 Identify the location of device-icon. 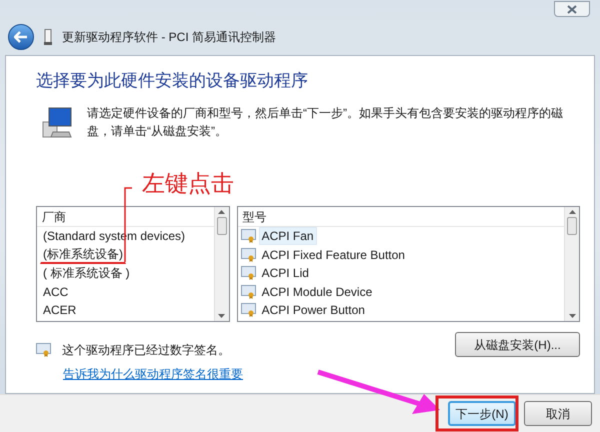
(48, 37).